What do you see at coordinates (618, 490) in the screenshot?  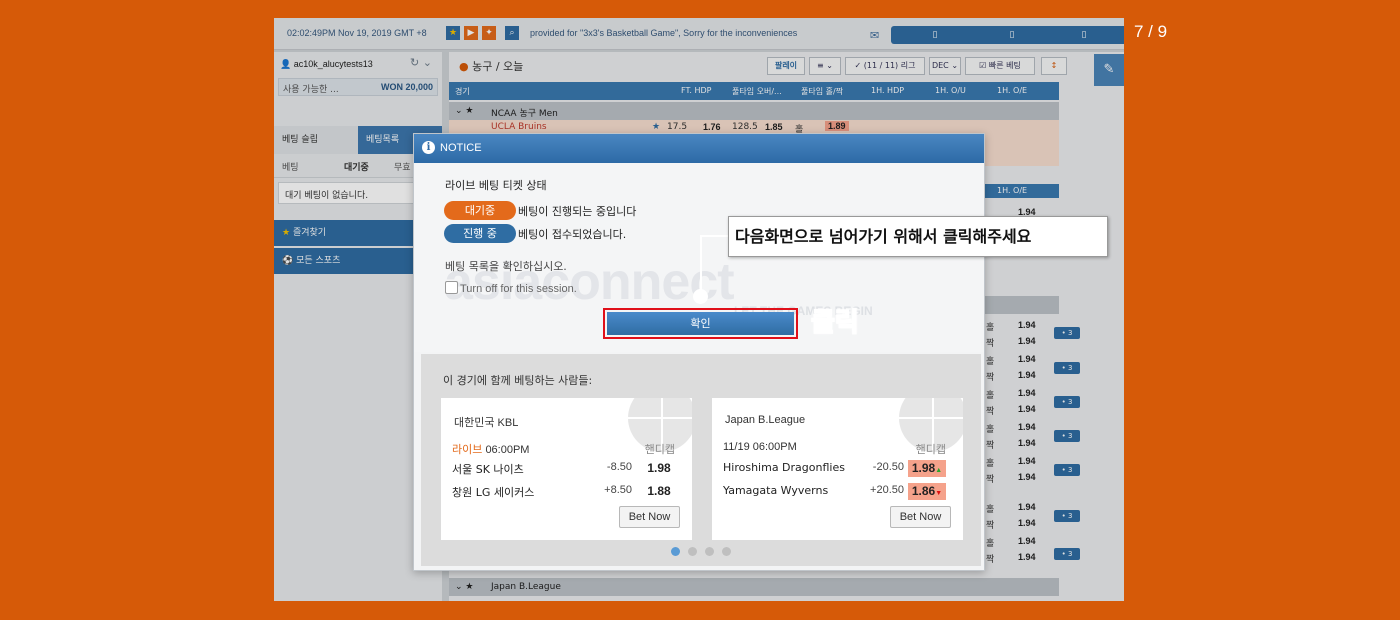 I see `card-line: +8.50` at bounding box center [618, 490].